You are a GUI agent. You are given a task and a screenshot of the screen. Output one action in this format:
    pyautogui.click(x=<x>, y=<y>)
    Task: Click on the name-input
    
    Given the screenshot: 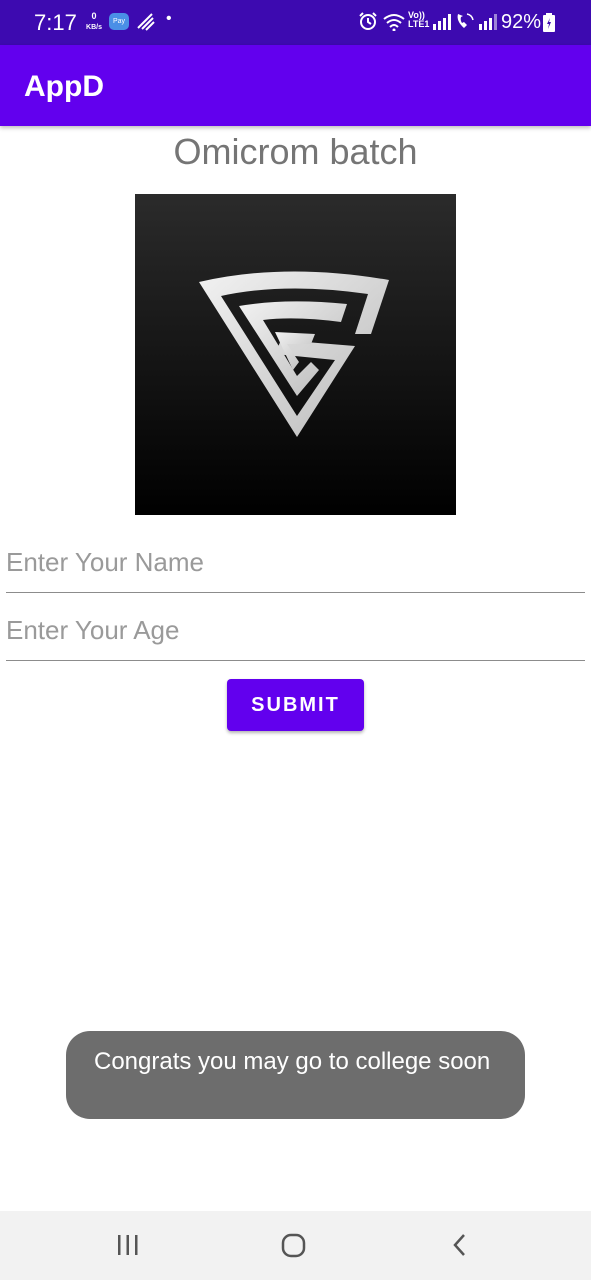 What is the action you would take?
    pyautogui.click(x=295, y=562)
    